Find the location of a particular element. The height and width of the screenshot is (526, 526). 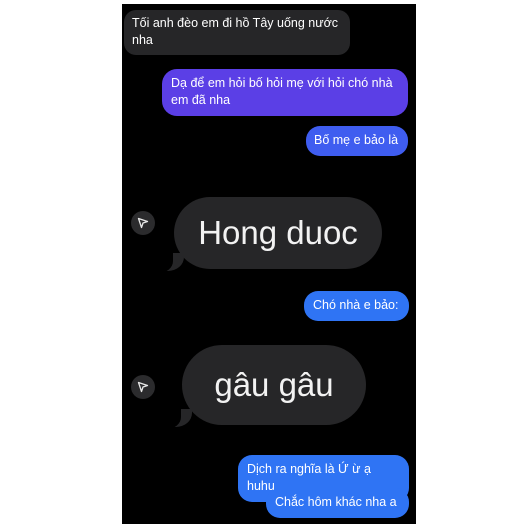

message-text: gâu gâu is located at coordinates (274, 384).